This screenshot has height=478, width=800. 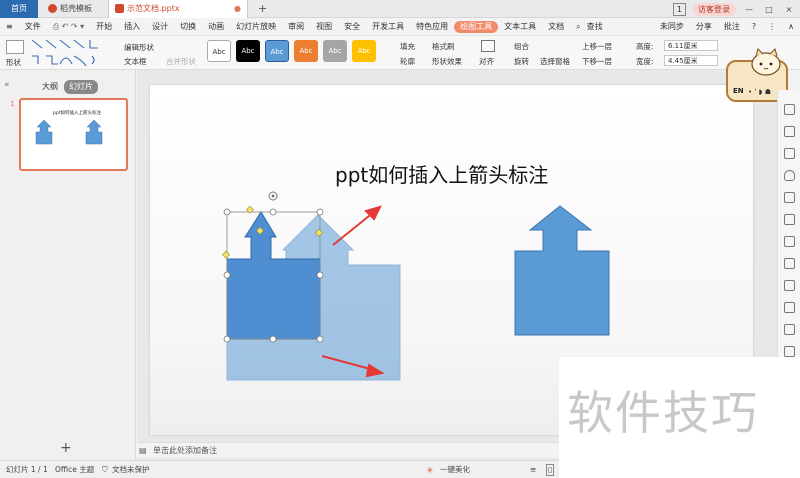 I want to click on transform-icon, so click(x=789, y=153).